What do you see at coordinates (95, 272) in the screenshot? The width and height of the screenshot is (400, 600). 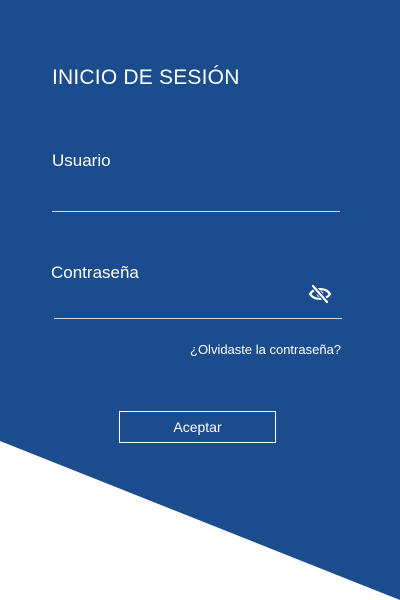 I see `password-label: Contraseña` at bounding box center [95, 272].